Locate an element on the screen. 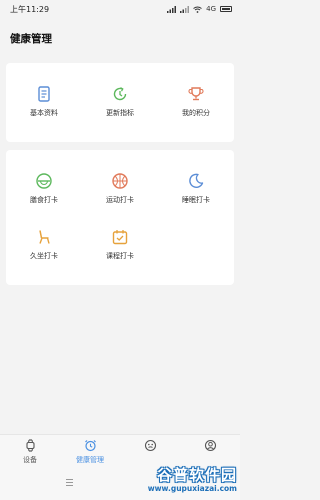  bottom-tab-bar: 设备 健康管理 is located at coordinates (120, 452).